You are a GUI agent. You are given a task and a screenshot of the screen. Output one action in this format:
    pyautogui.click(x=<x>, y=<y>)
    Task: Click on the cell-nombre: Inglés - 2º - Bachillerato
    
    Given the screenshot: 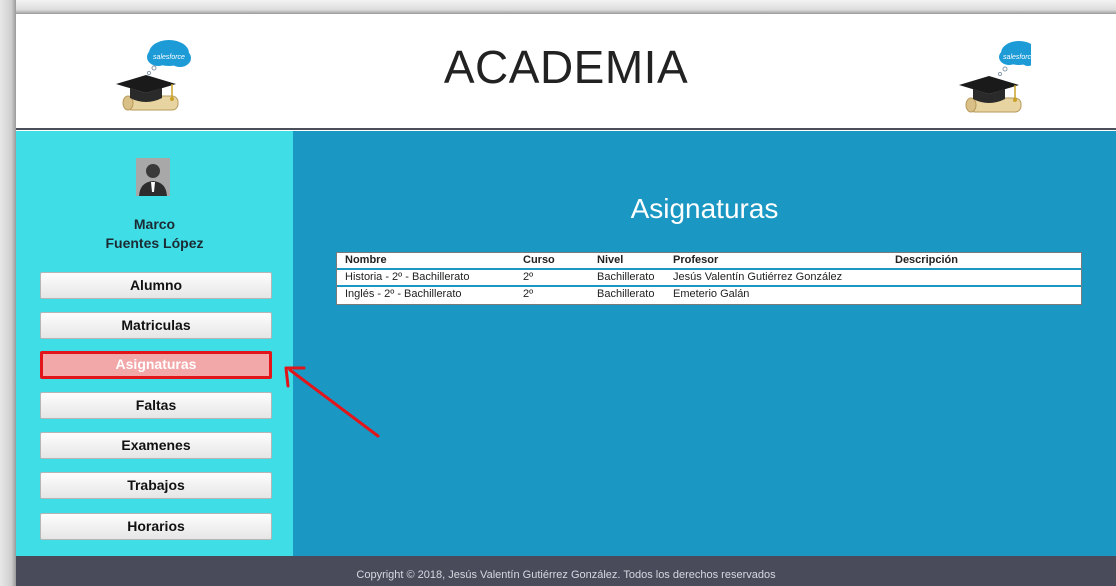 What is the action you would take?
    pyautogui.click(x=403, y=294)
    